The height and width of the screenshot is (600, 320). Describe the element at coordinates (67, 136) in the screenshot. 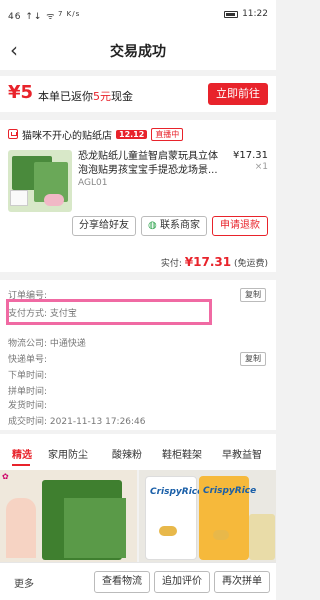

I see `shop-name: 猫咪不开心的贴纸店` at that location.